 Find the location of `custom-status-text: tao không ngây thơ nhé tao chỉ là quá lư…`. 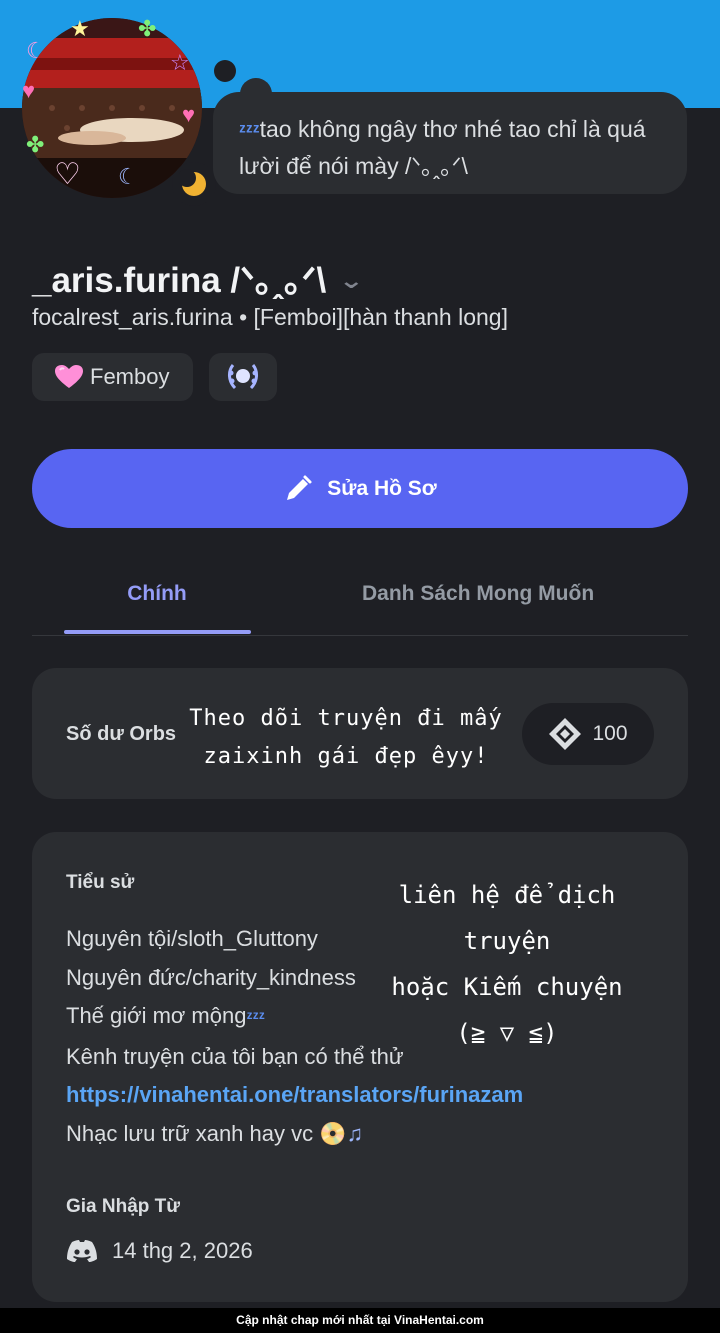

custom-status-text: tao không ngây thơ nhé tao chỉ là quá lư… is located at coordinates (442, 147).